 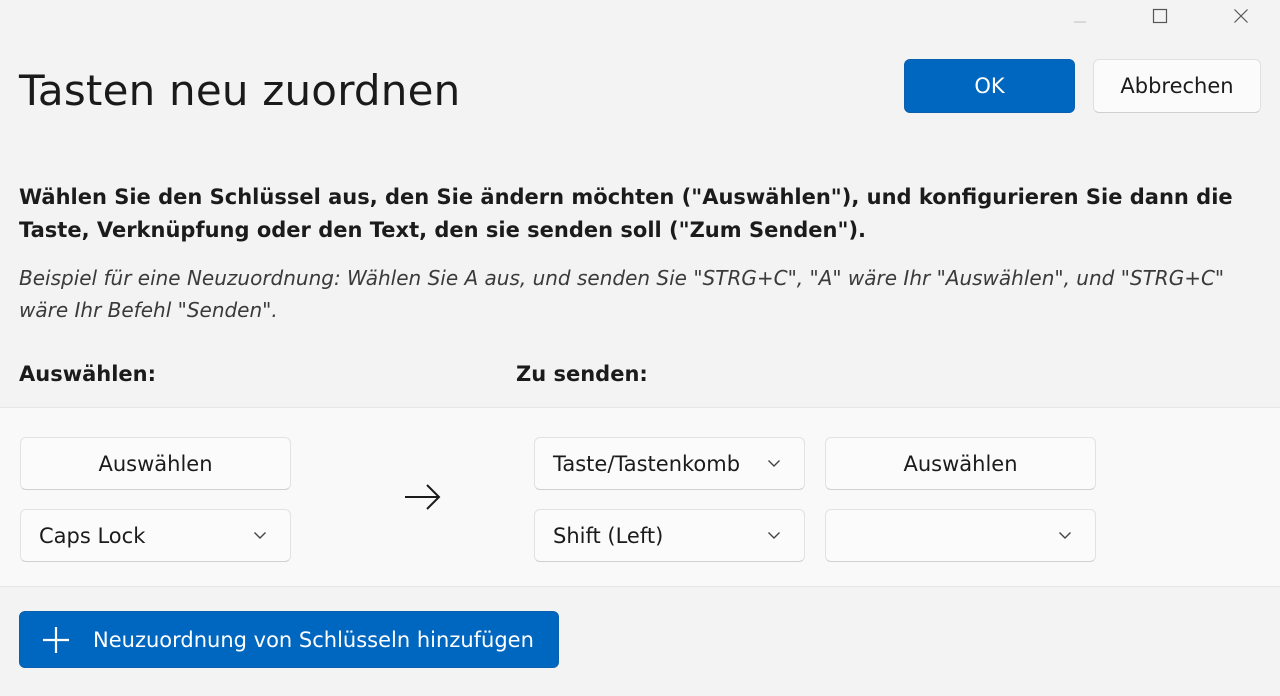 What do you see at coordinates (313, 639) in the screenshot?
I see `add-remapping-label: Neuzuordnung von Schlüsseln hinzufügen` at bounding box center [313, 639].